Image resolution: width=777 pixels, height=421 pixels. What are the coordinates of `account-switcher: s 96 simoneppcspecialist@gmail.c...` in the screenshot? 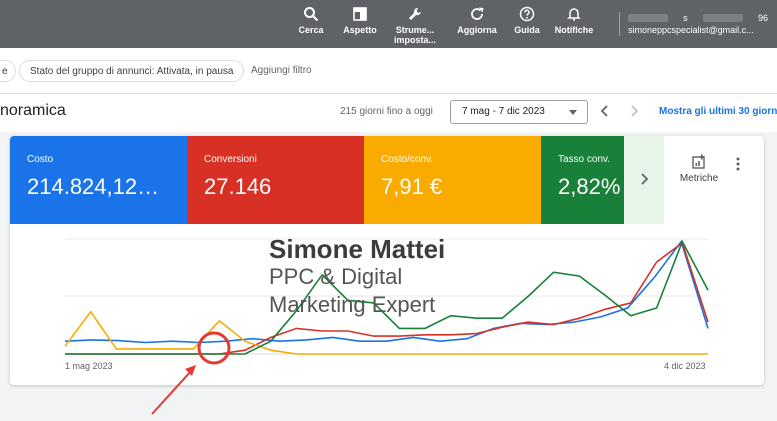 It's located at (702, 24).